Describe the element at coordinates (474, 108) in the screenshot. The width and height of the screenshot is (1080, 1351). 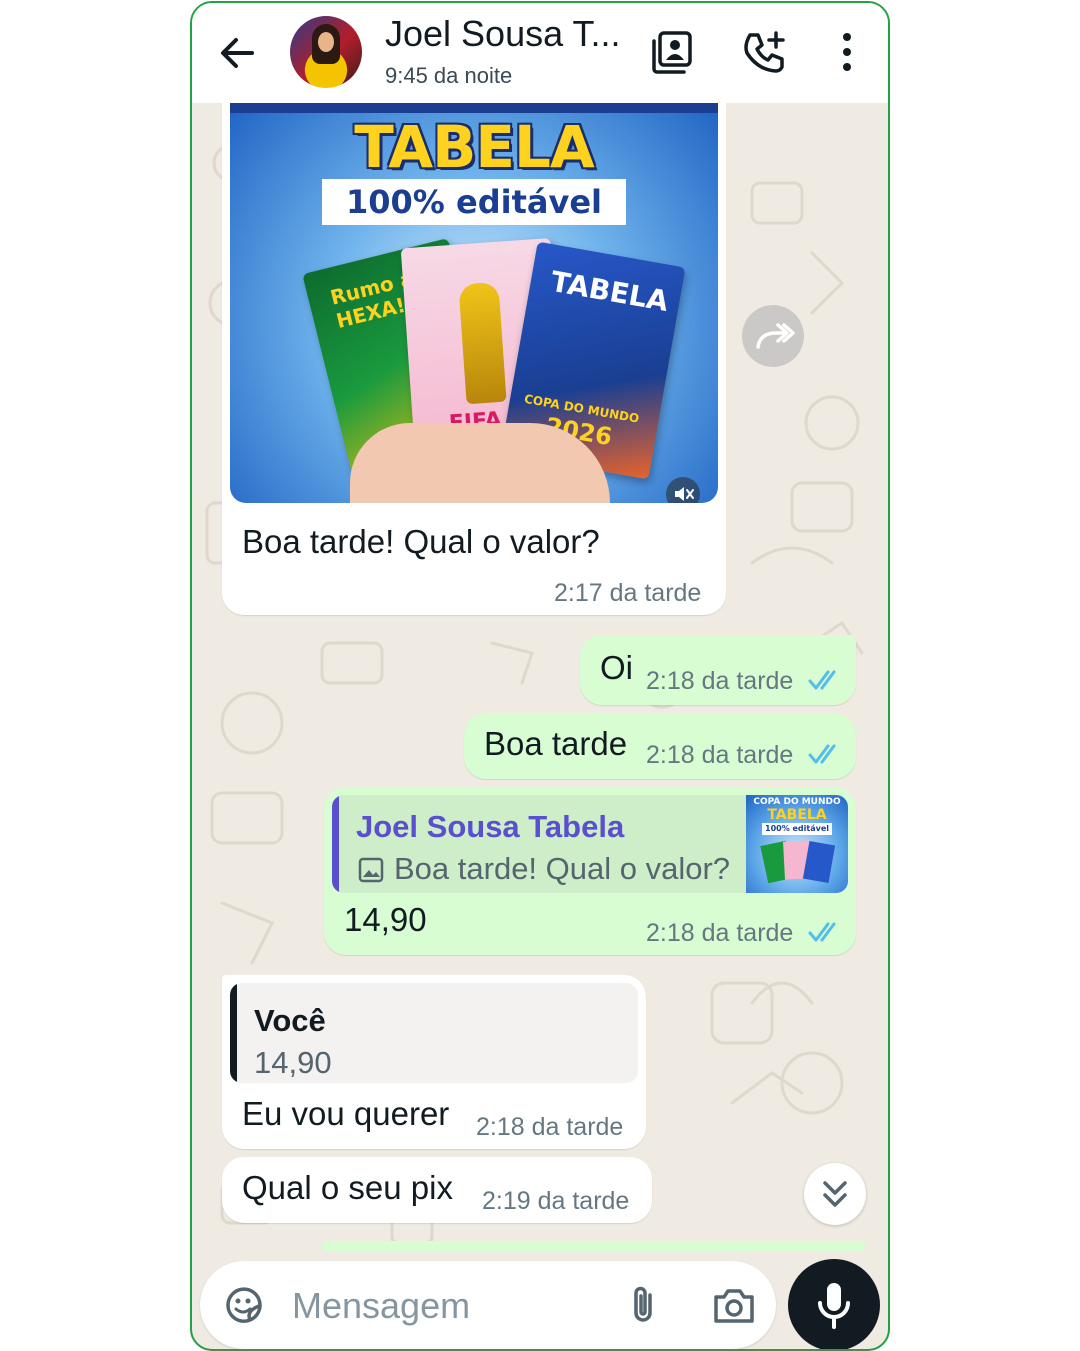
I see `image-top-band` at that location.